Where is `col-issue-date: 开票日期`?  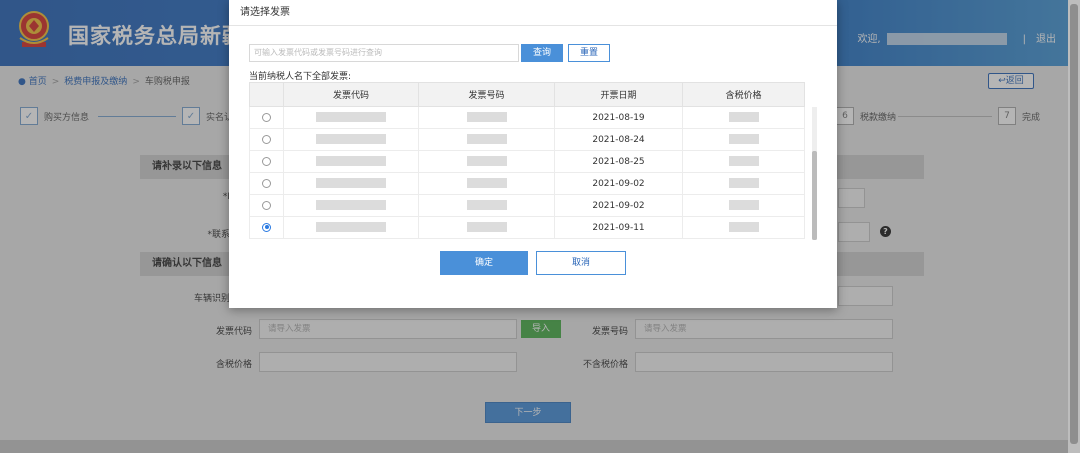
col-issue-date: 开票日期 is located at coordinates (618, 94).